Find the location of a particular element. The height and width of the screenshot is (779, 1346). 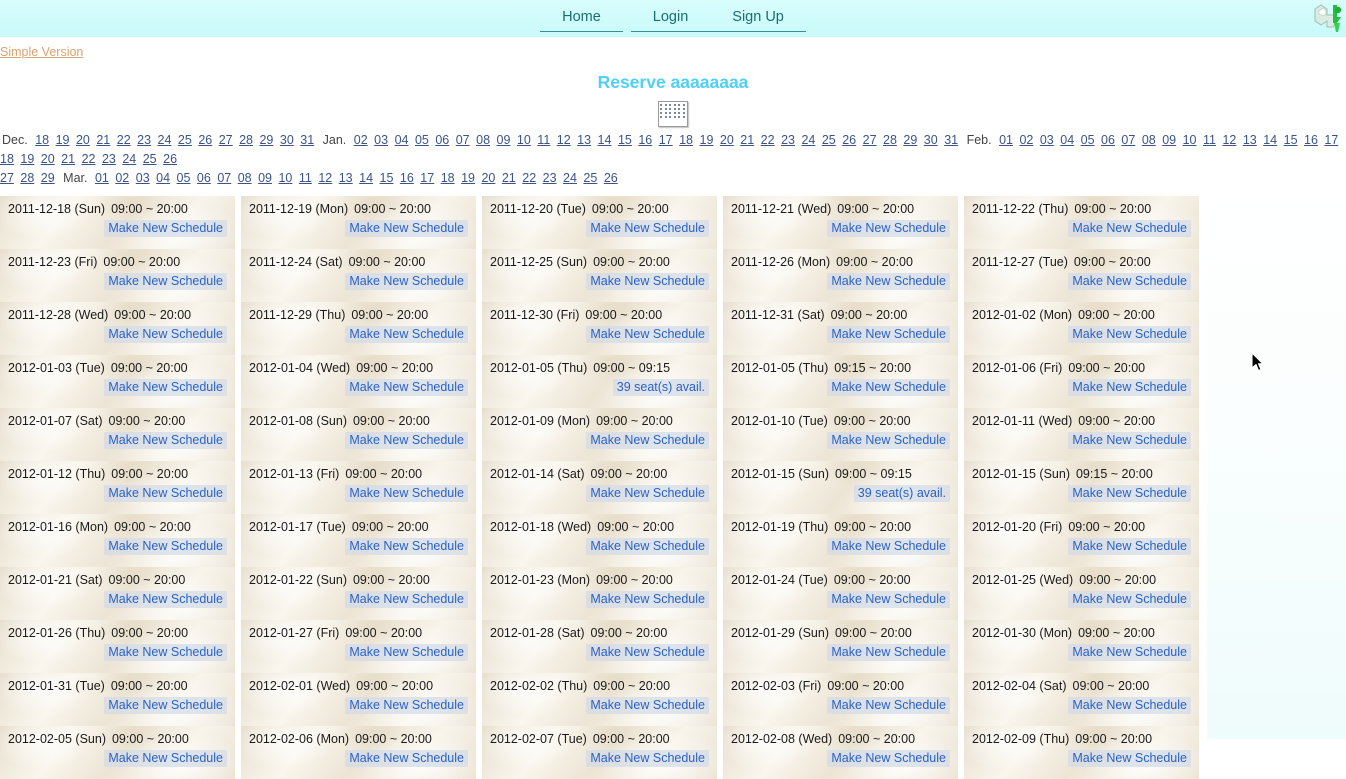

nav-item-home: Home is located at coordinates (581, 20).